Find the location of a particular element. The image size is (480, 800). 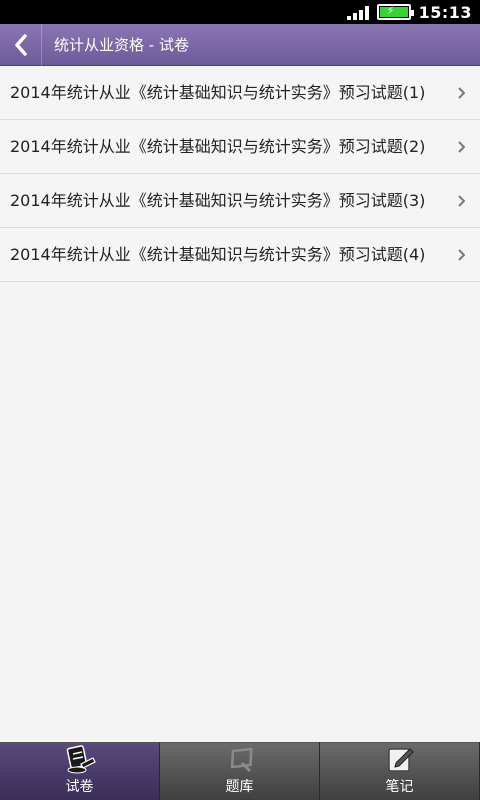

bottom-tab-bar: 试卷 题库 笔记 is located at coordinates (240, 771).